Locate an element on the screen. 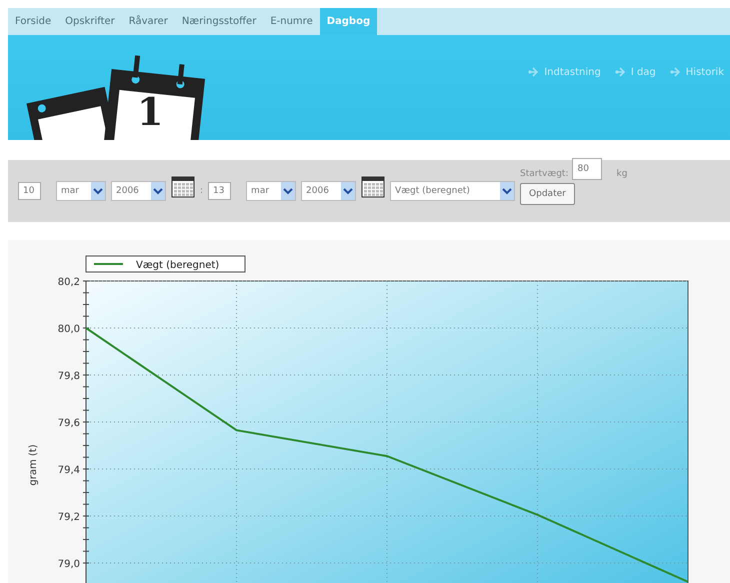 Image resolution: width=730 pixels, height=583 pixels. y-tick-label: 79,6 is located at coordinates (69, 423).